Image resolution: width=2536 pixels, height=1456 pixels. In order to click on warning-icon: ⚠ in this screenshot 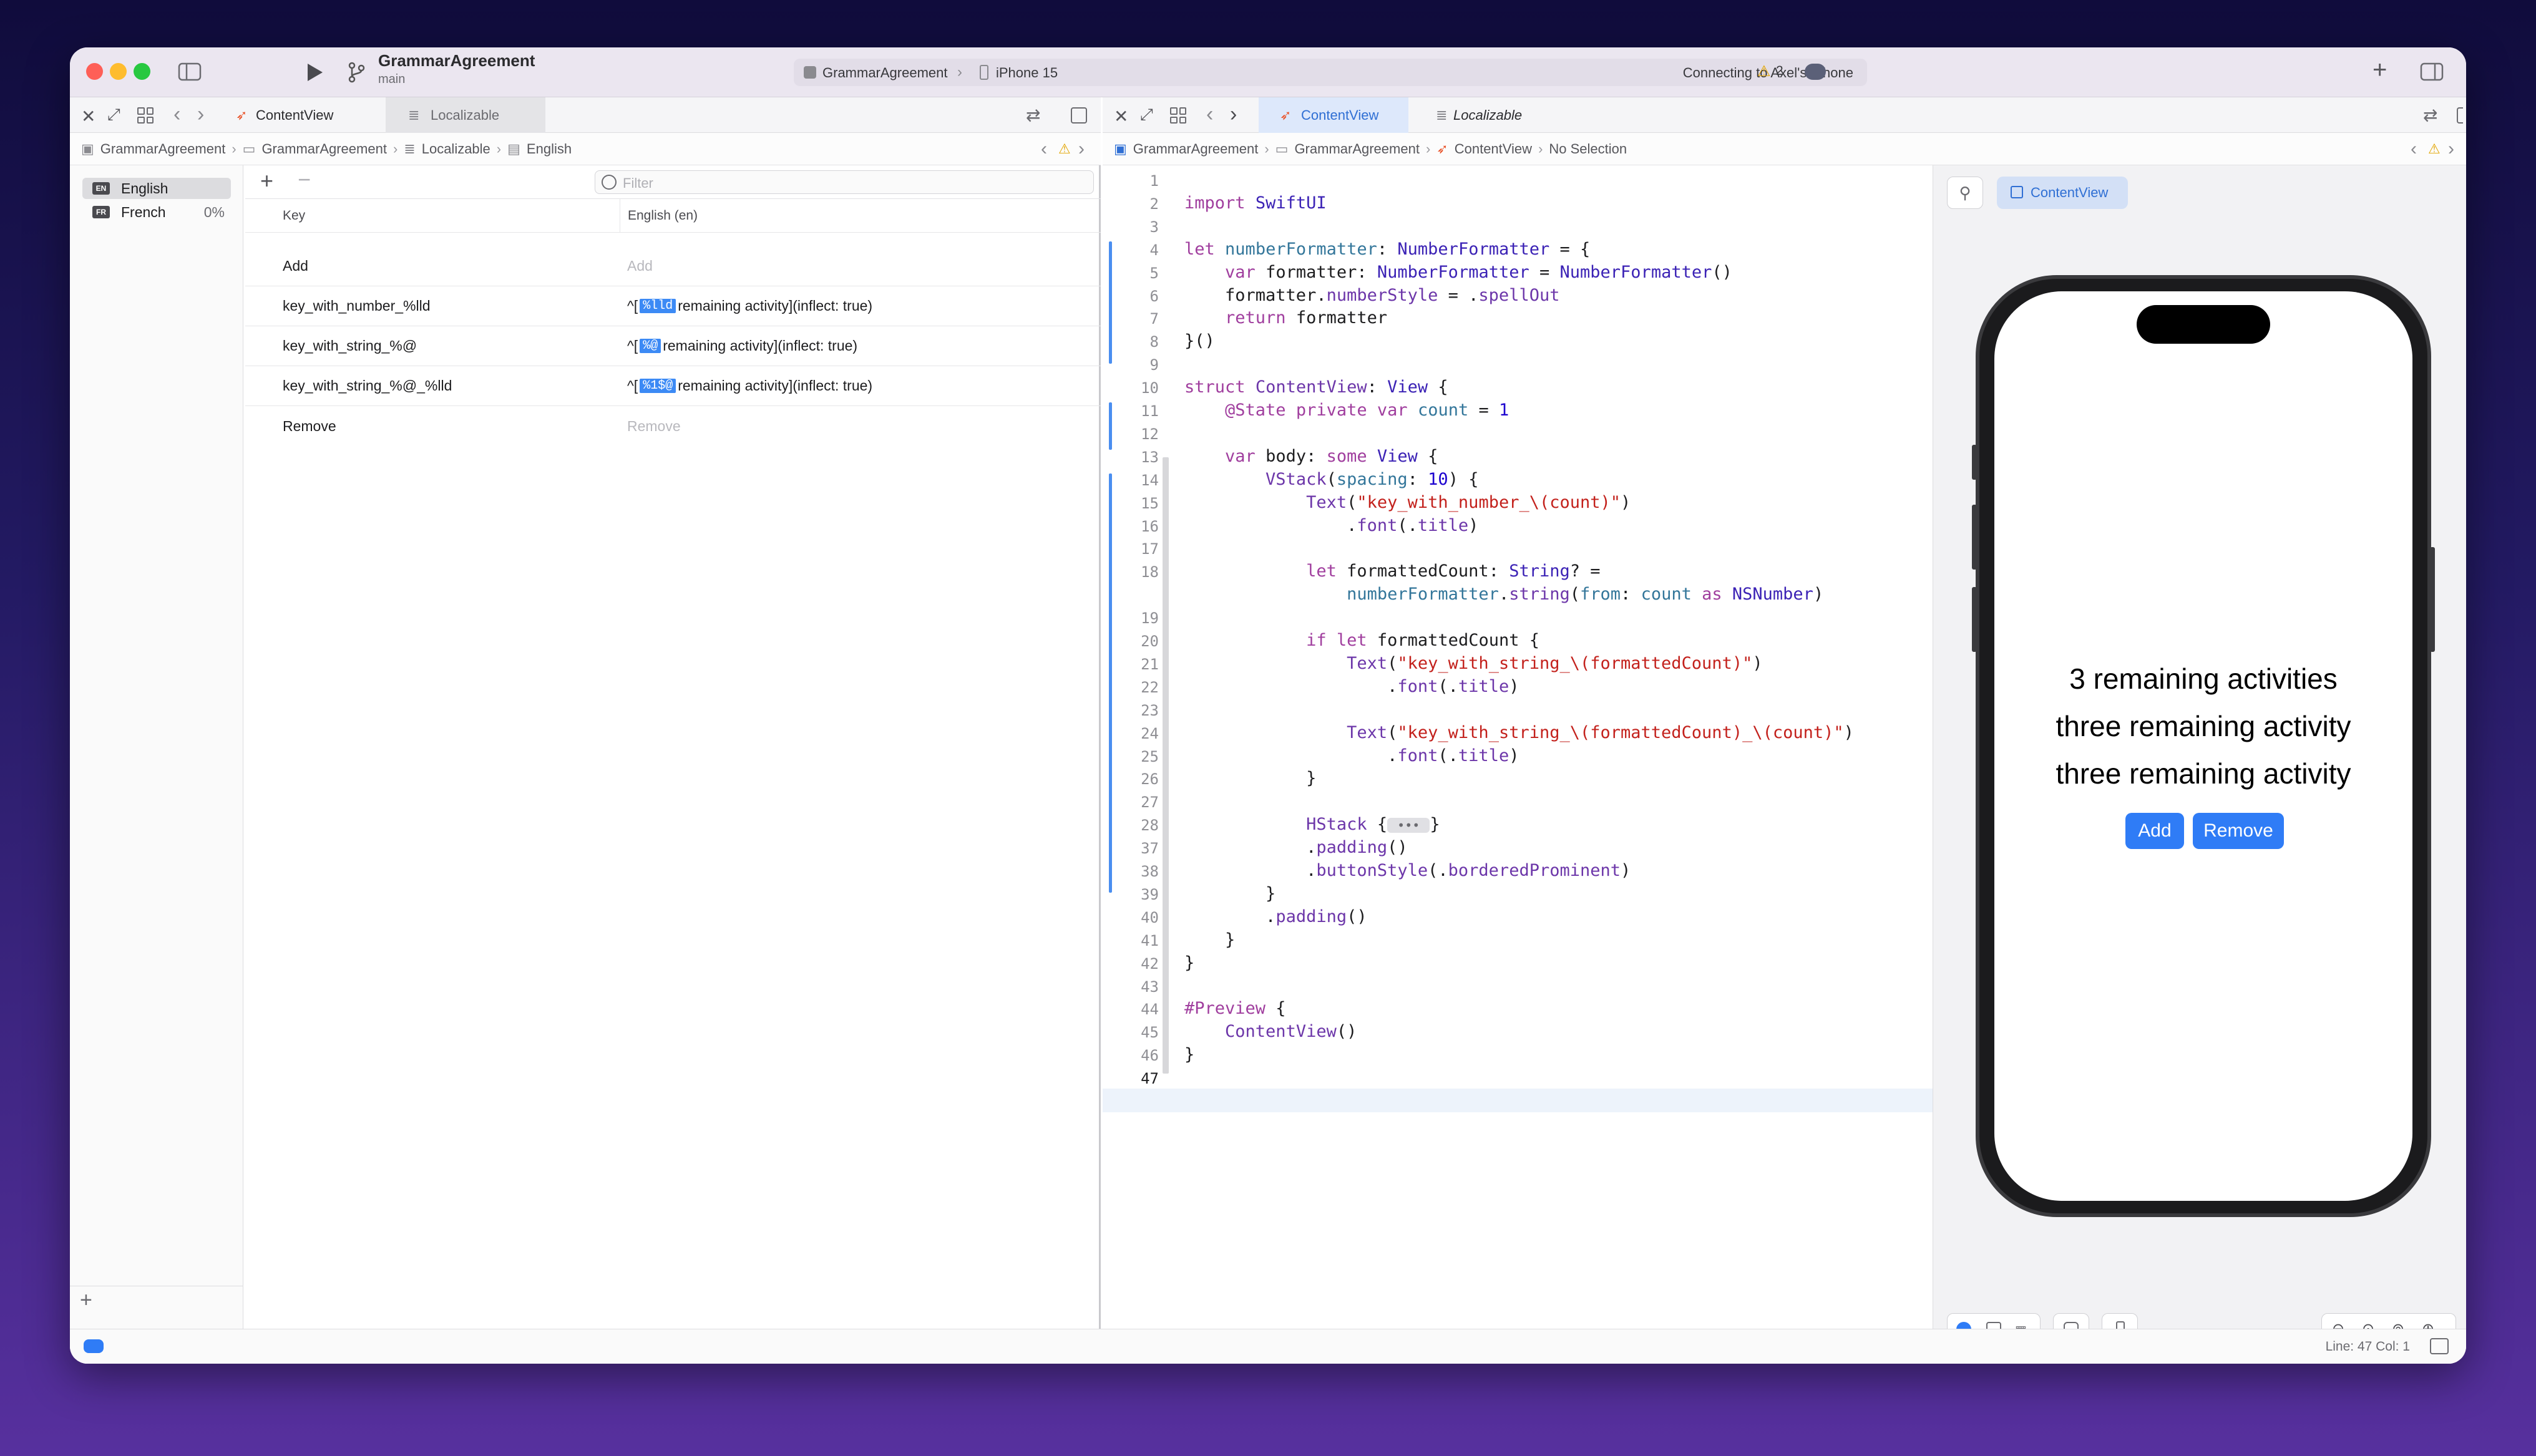, I will do `click(2434, 149)`.